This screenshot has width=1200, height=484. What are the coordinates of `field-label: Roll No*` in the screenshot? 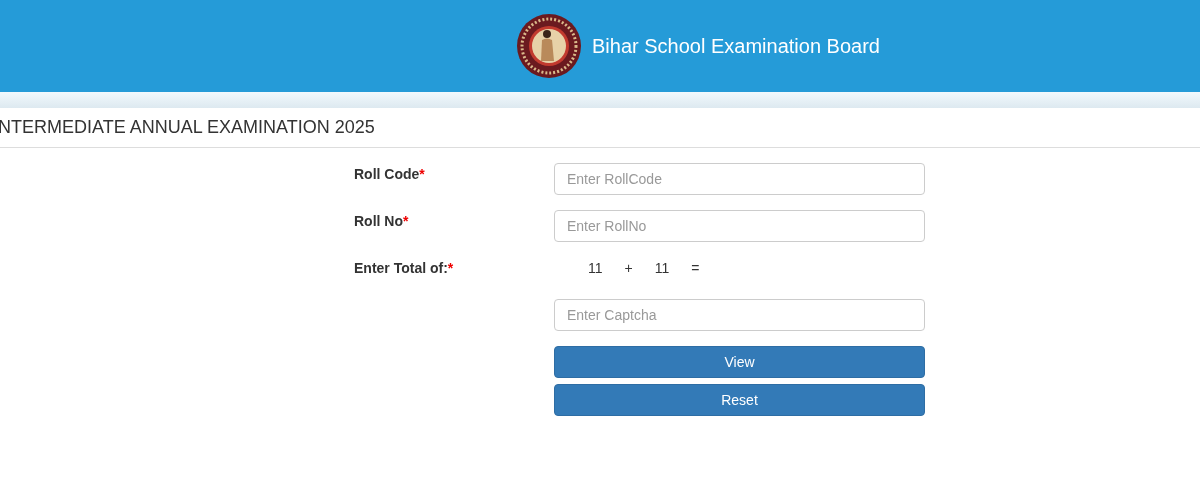 It's located at (382, 221).